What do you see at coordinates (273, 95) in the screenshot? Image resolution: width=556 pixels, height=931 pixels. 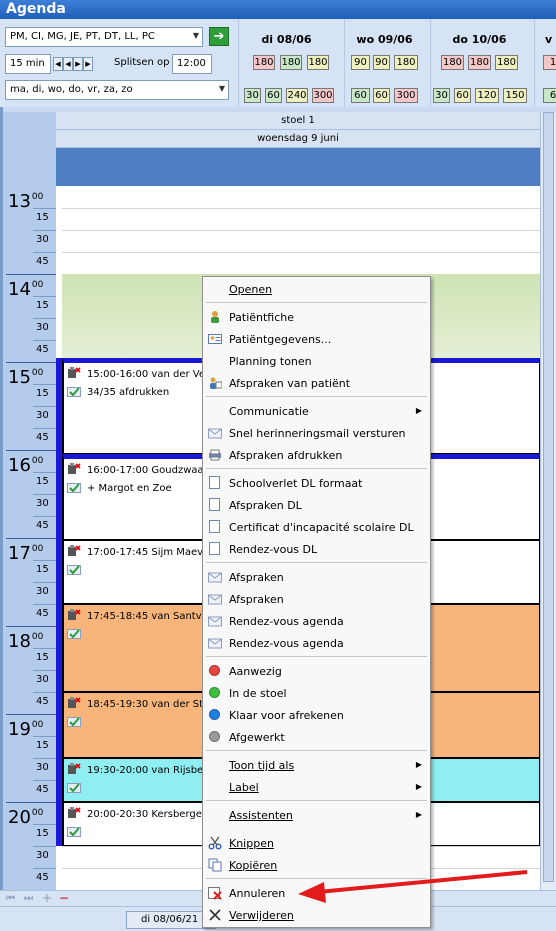 I see `badge: 60` at bounding box center [273, 95].